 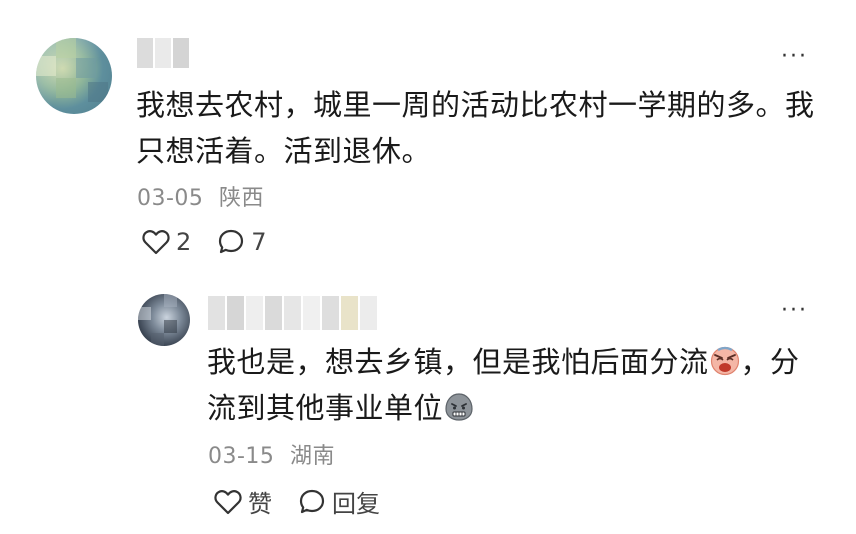 What do you see at coordinates (724, 361) in the screenshot?
I see `crying-face-emoji` at bounding box center [724, 361].